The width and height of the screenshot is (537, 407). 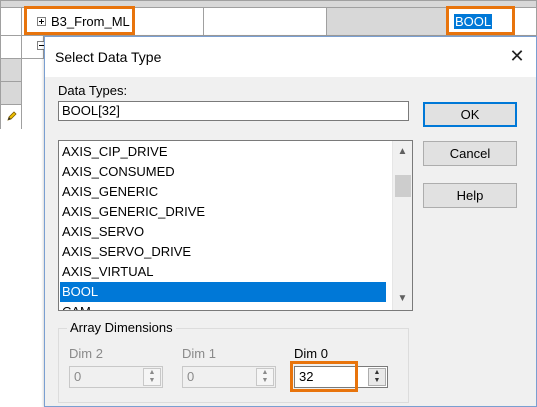 I want to click on ok-button: OK, so click(x=470, y=114).